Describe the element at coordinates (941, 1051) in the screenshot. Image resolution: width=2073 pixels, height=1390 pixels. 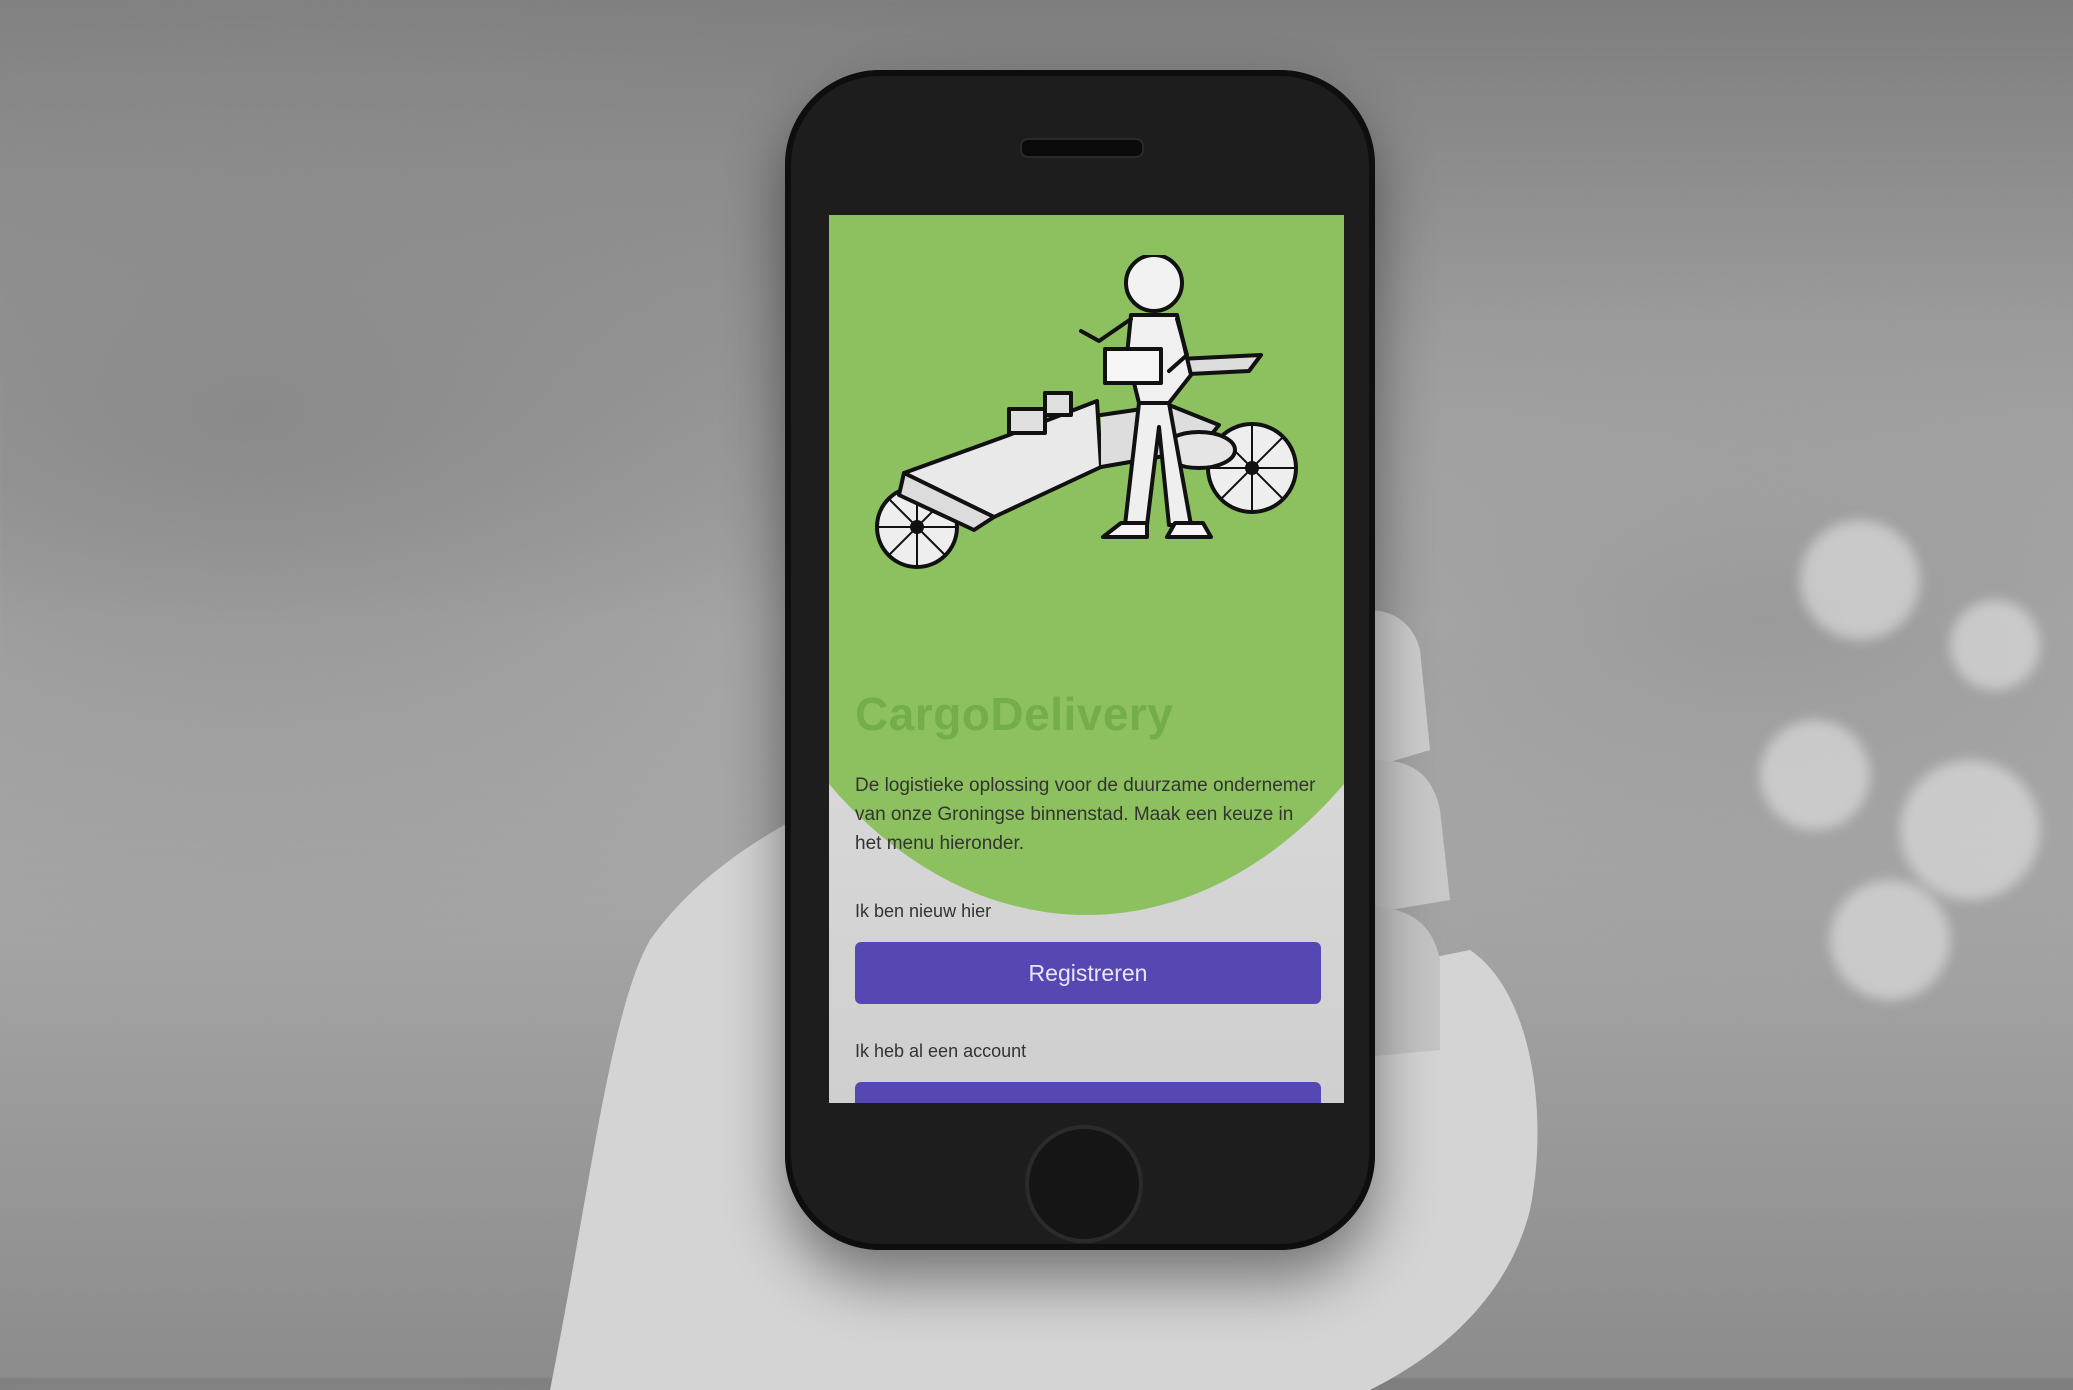
I see `existing-account-label: Ik heb al een account` at that location.